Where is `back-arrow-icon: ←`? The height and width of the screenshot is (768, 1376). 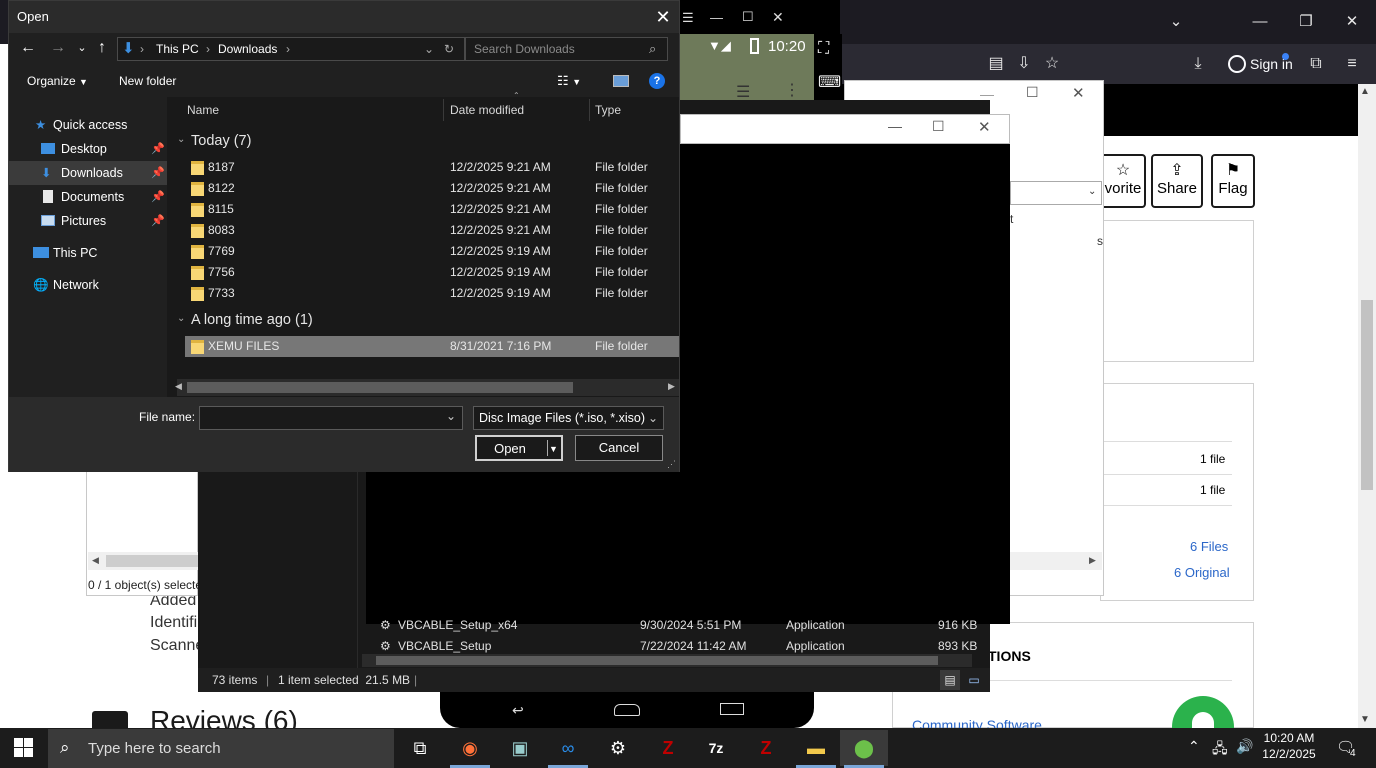 back-arrow-icon: ← is located at coordinates (28, 48).